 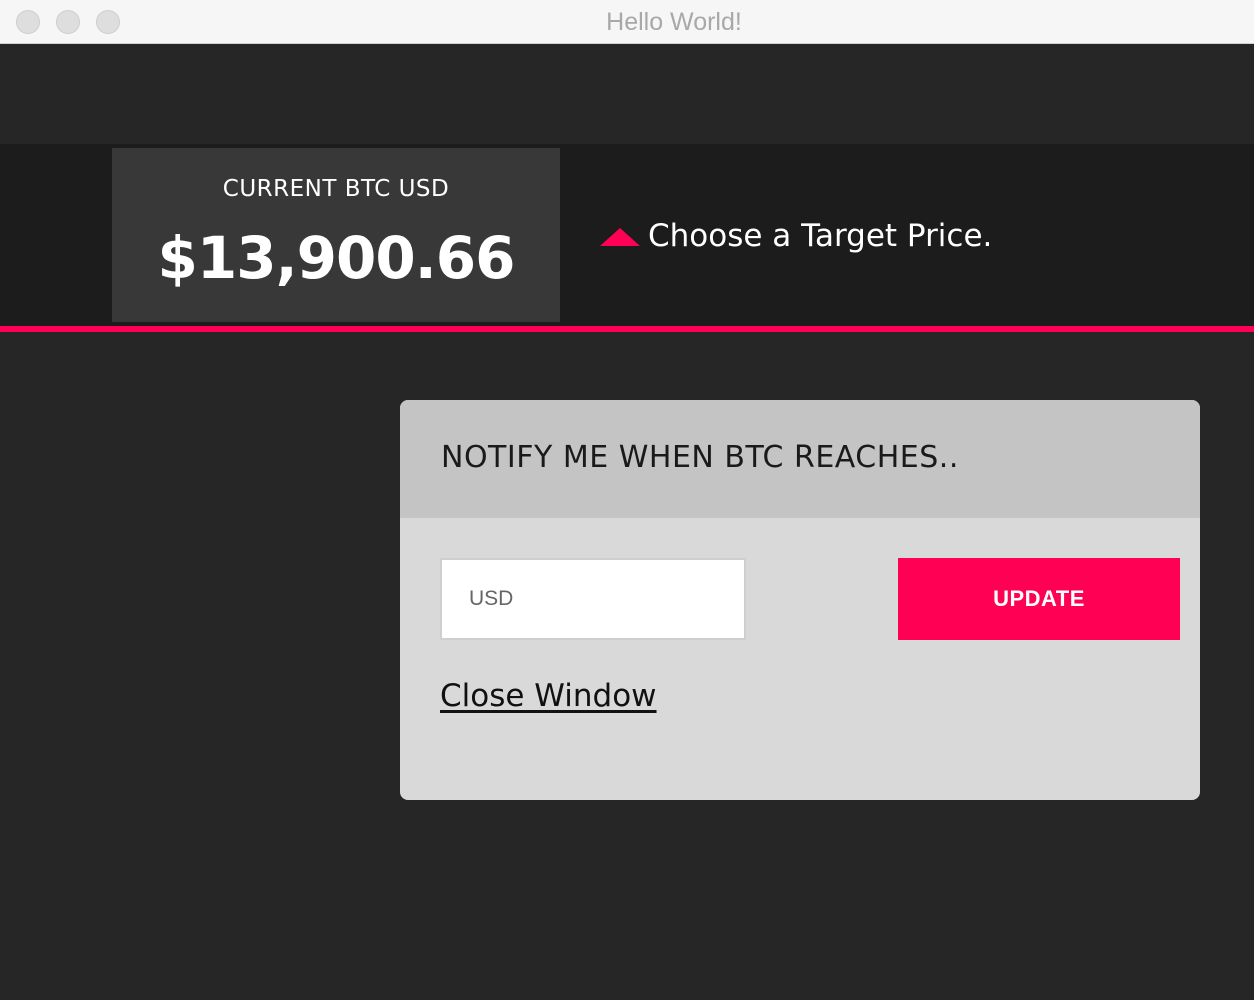 What do you see at coordinates (820, 236) in the screenshot?
I see `target-hint-text: Choose a Target Price.` at bounding box center [820, 236].